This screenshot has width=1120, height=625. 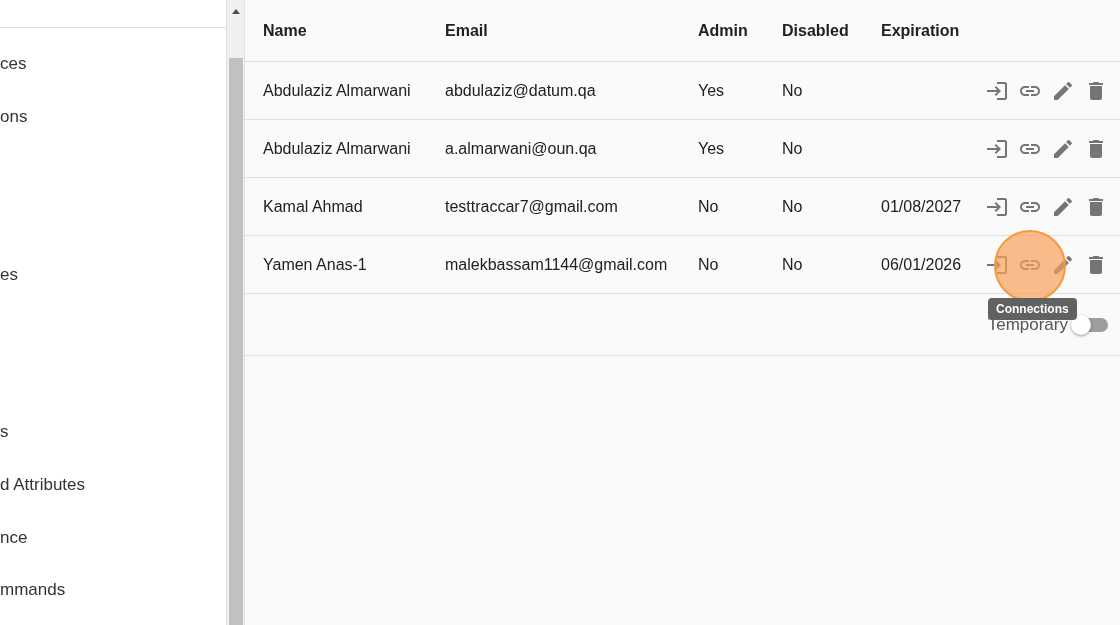 I want to click on sidebar-item: s, so click(x=4, y=432).